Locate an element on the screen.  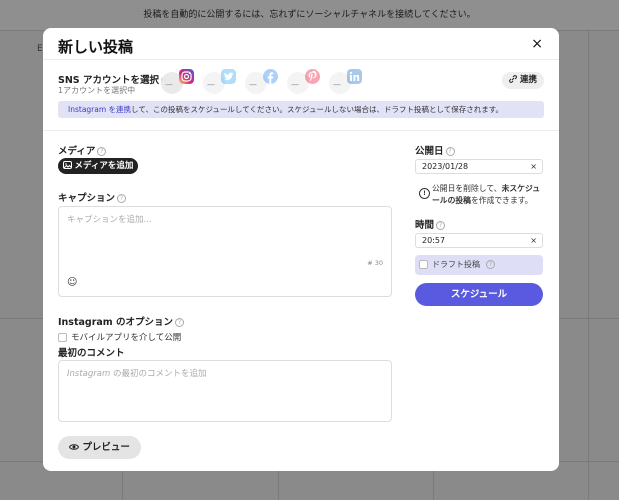
connect-instagram-link: Instagram を連携 is located at coordinates (99, 109).